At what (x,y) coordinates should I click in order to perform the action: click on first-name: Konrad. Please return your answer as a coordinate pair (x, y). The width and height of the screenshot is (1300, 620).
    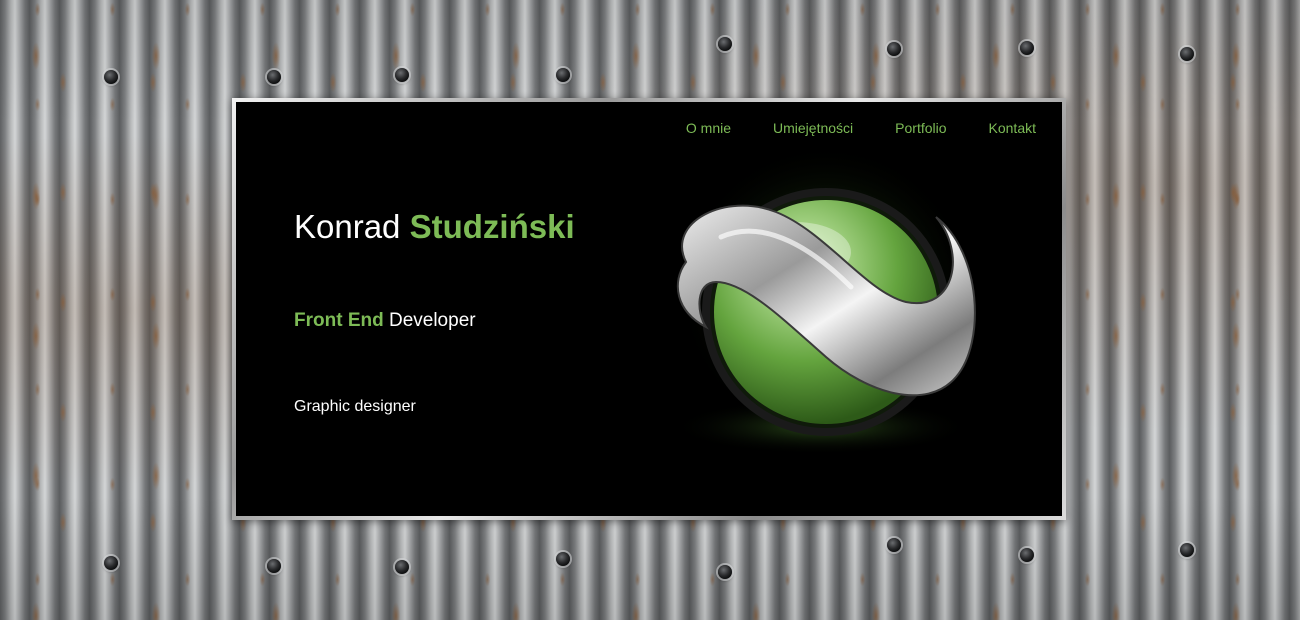
    Looking at the image, I should click on (347, 226).